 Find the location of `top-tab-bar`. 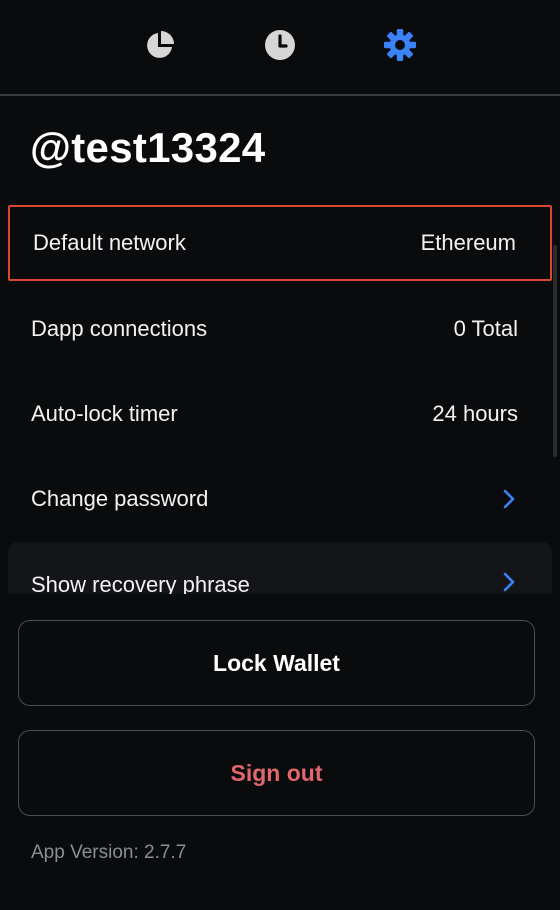

top-tab-bar is located at coordinates (280, 48).